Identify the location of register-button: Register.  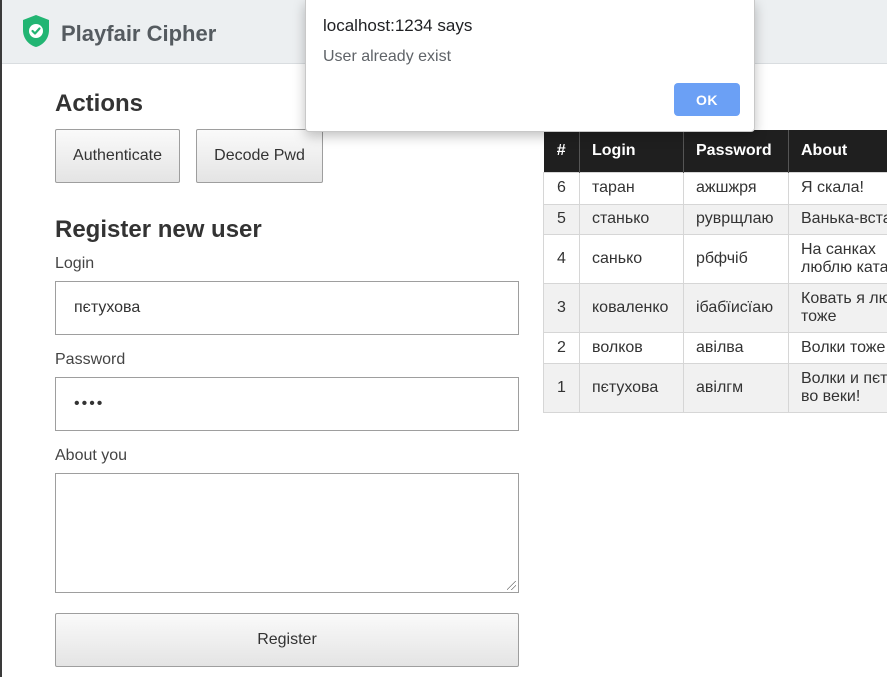
(287, 640).